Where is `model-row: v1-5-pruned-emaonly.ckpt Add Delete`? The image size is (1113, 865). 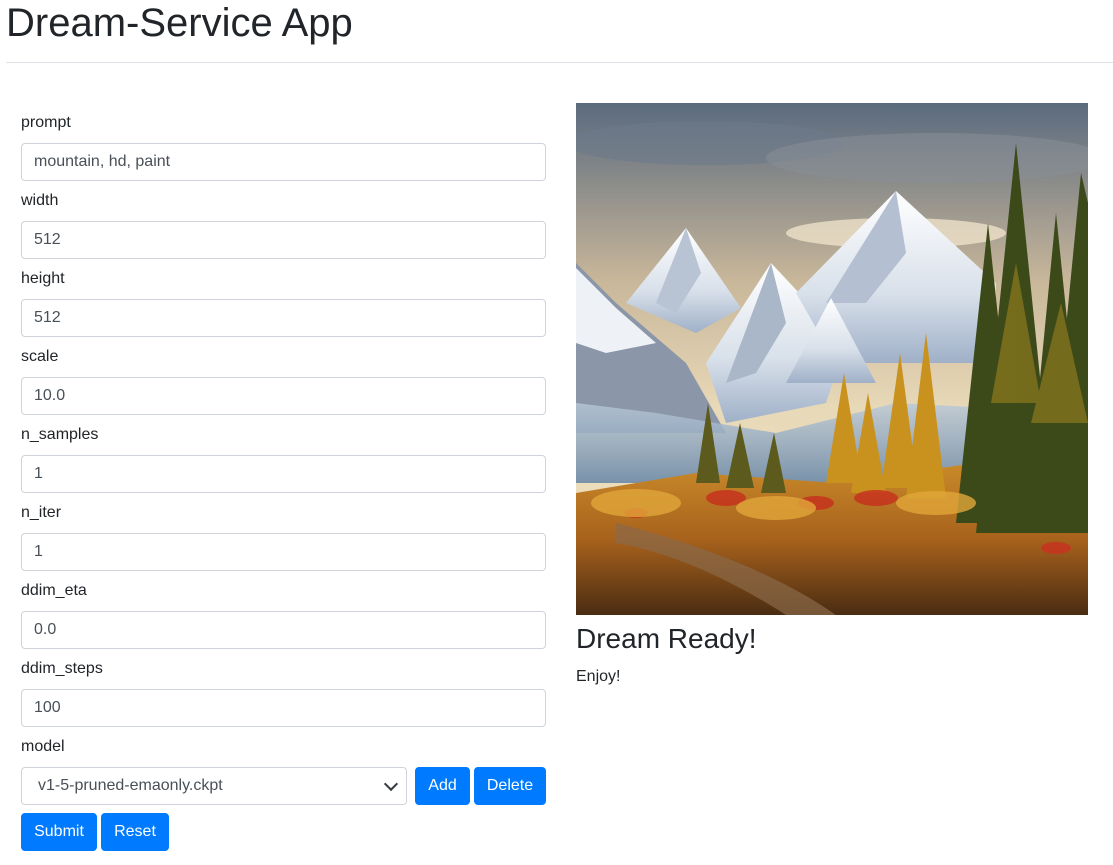 model-row: v1-5-pruned-emaonly.ckpt Add Delete is located at coordinates (283, 786).